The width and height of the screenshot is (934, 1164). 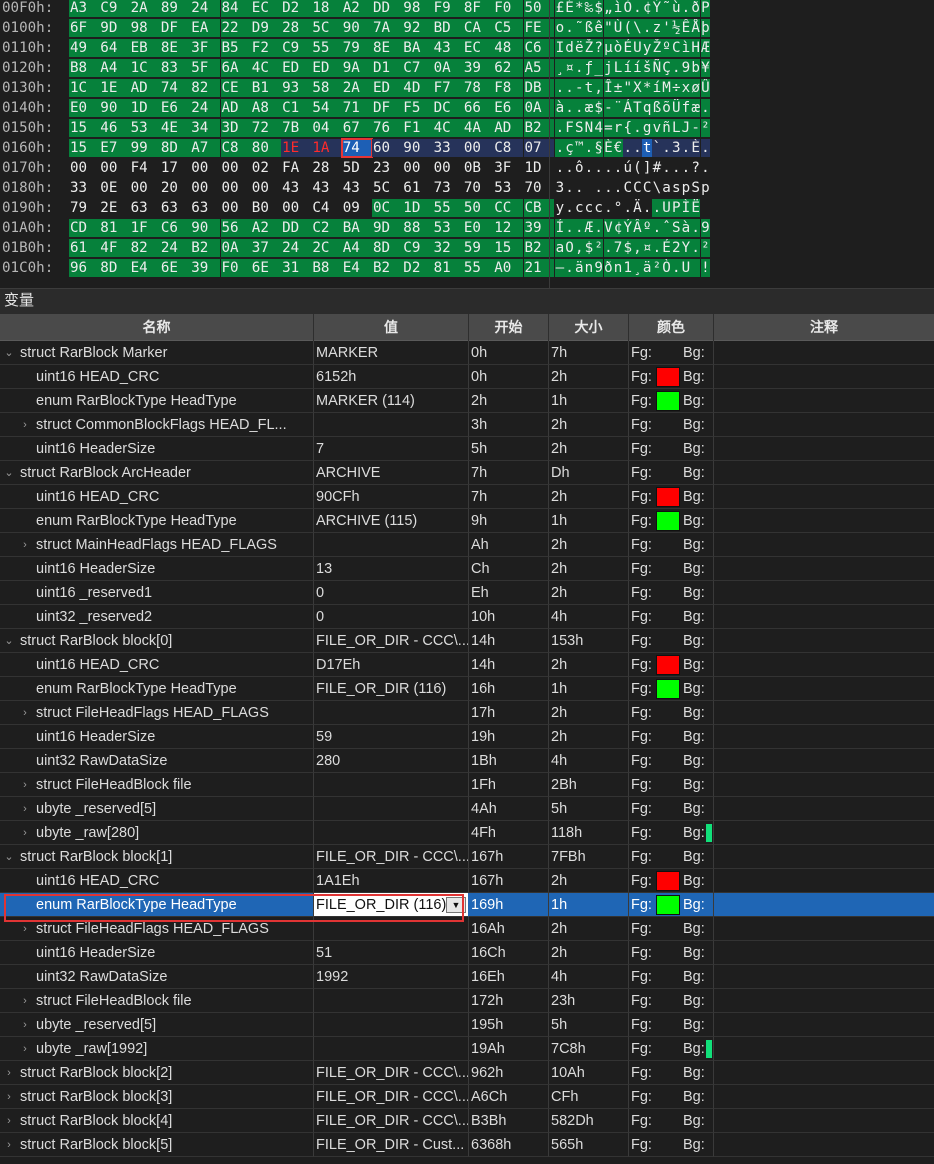 I want to click on hex-byte: 28, so click(x=296, y=28).